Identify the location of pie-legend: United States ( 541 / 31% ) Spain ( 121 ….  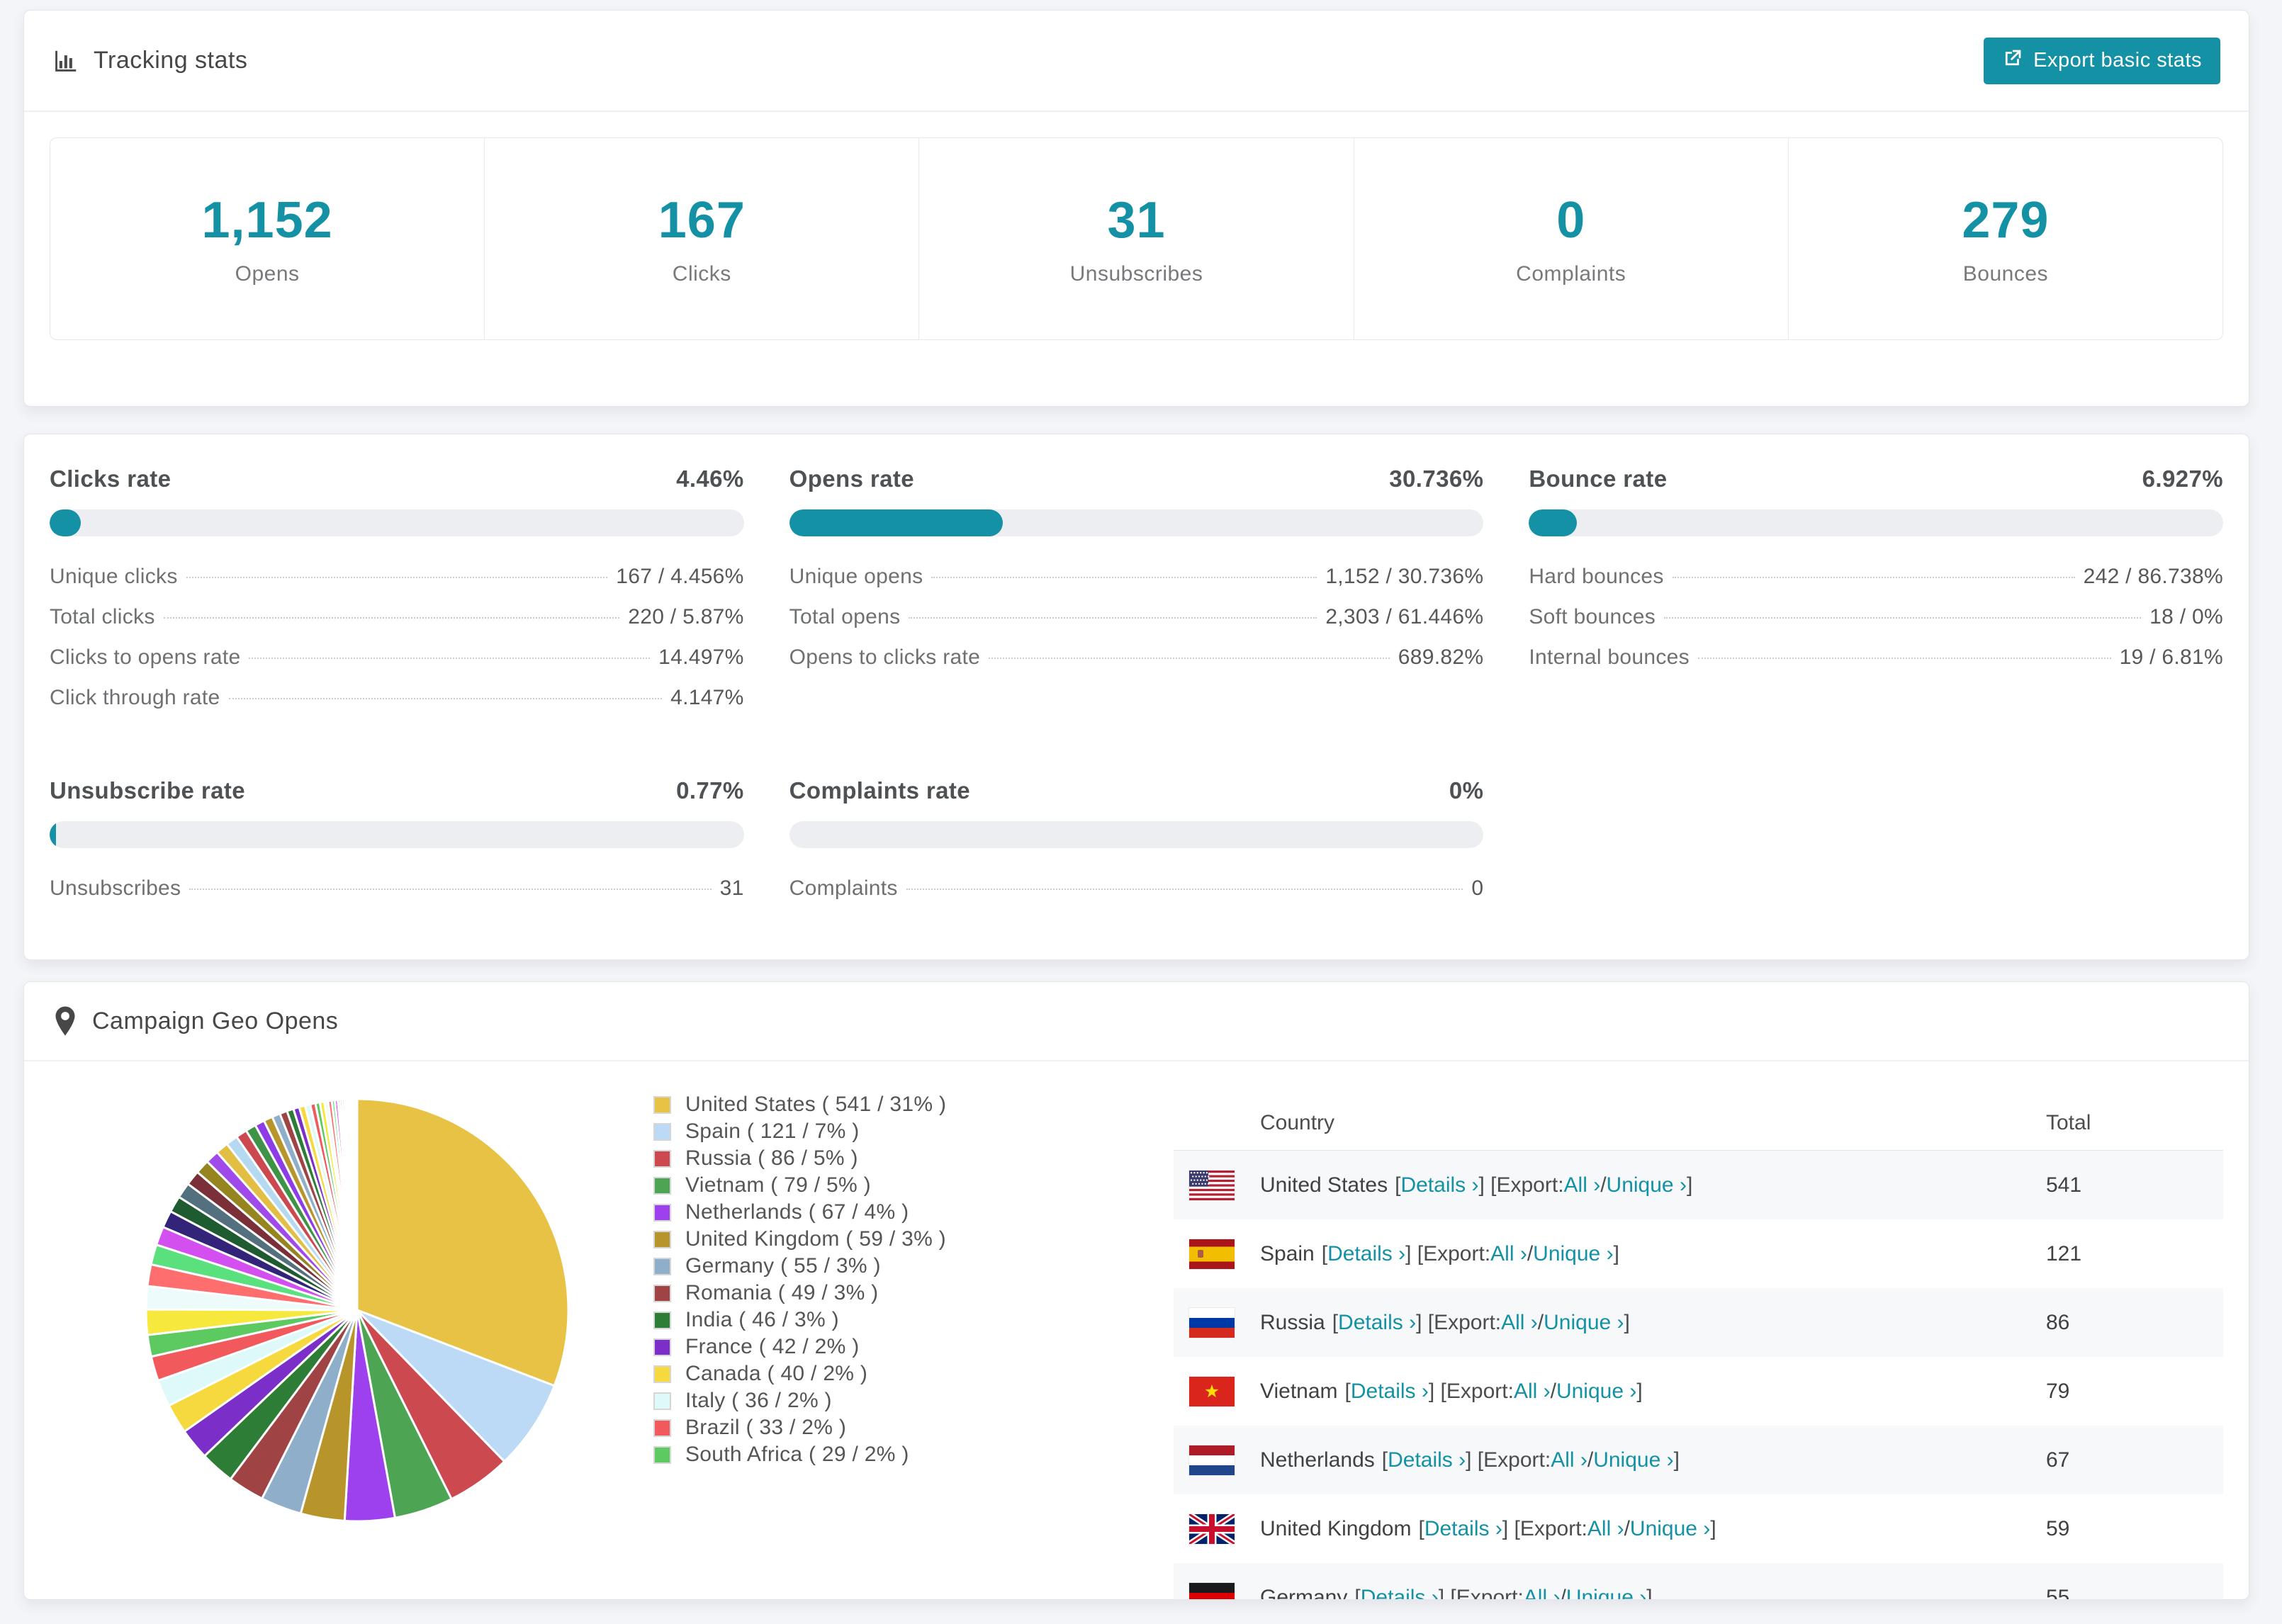
(800, 1280).